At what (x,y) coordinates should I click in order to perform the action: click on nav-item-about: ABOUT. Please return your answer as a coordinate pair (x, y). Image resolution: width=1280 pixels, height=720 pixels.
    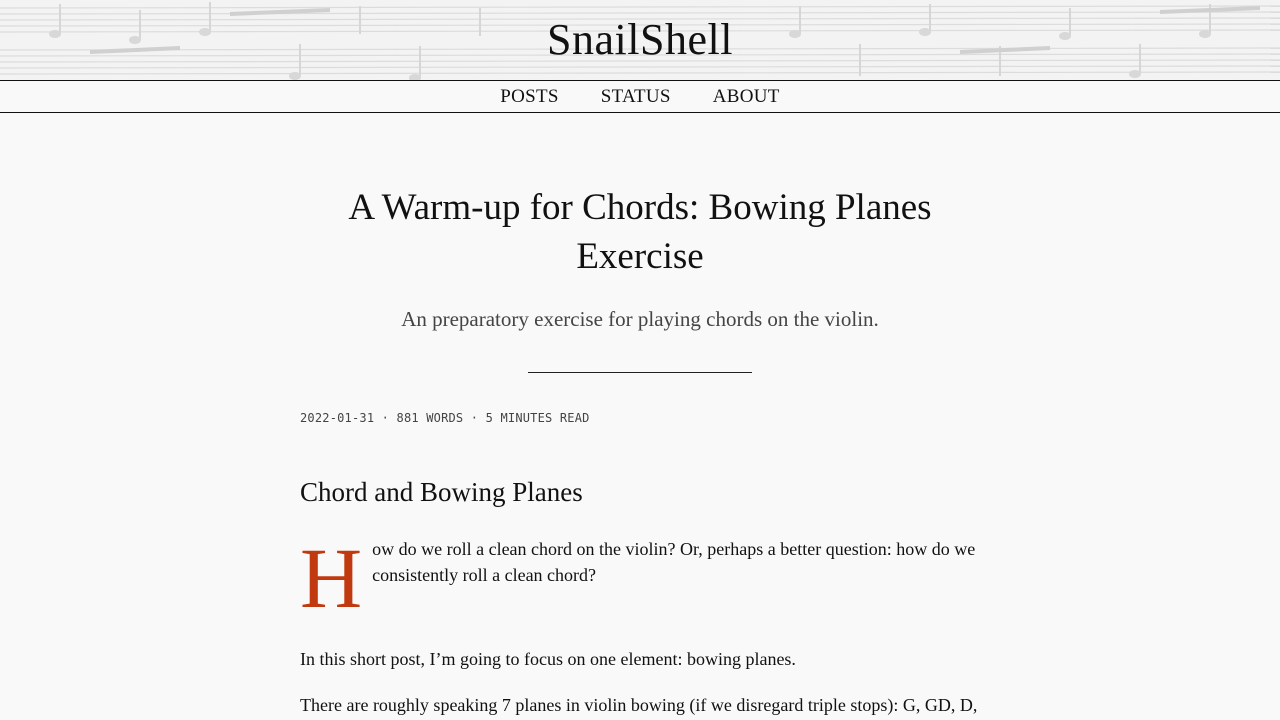
    Looking at the image, I should click on (746, 97).